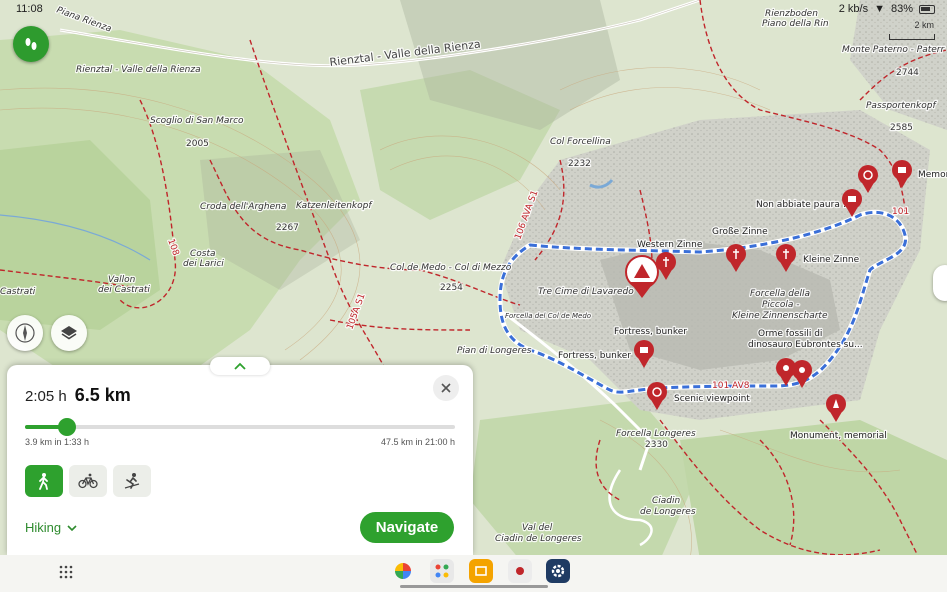 This screenshot has height=592, width=947. What do you see at coordinates (138, 70) in the screenshot?
I see `map-label-rienztal: Rienztal - Valle della Rienza` at bounding box center [138, 70].